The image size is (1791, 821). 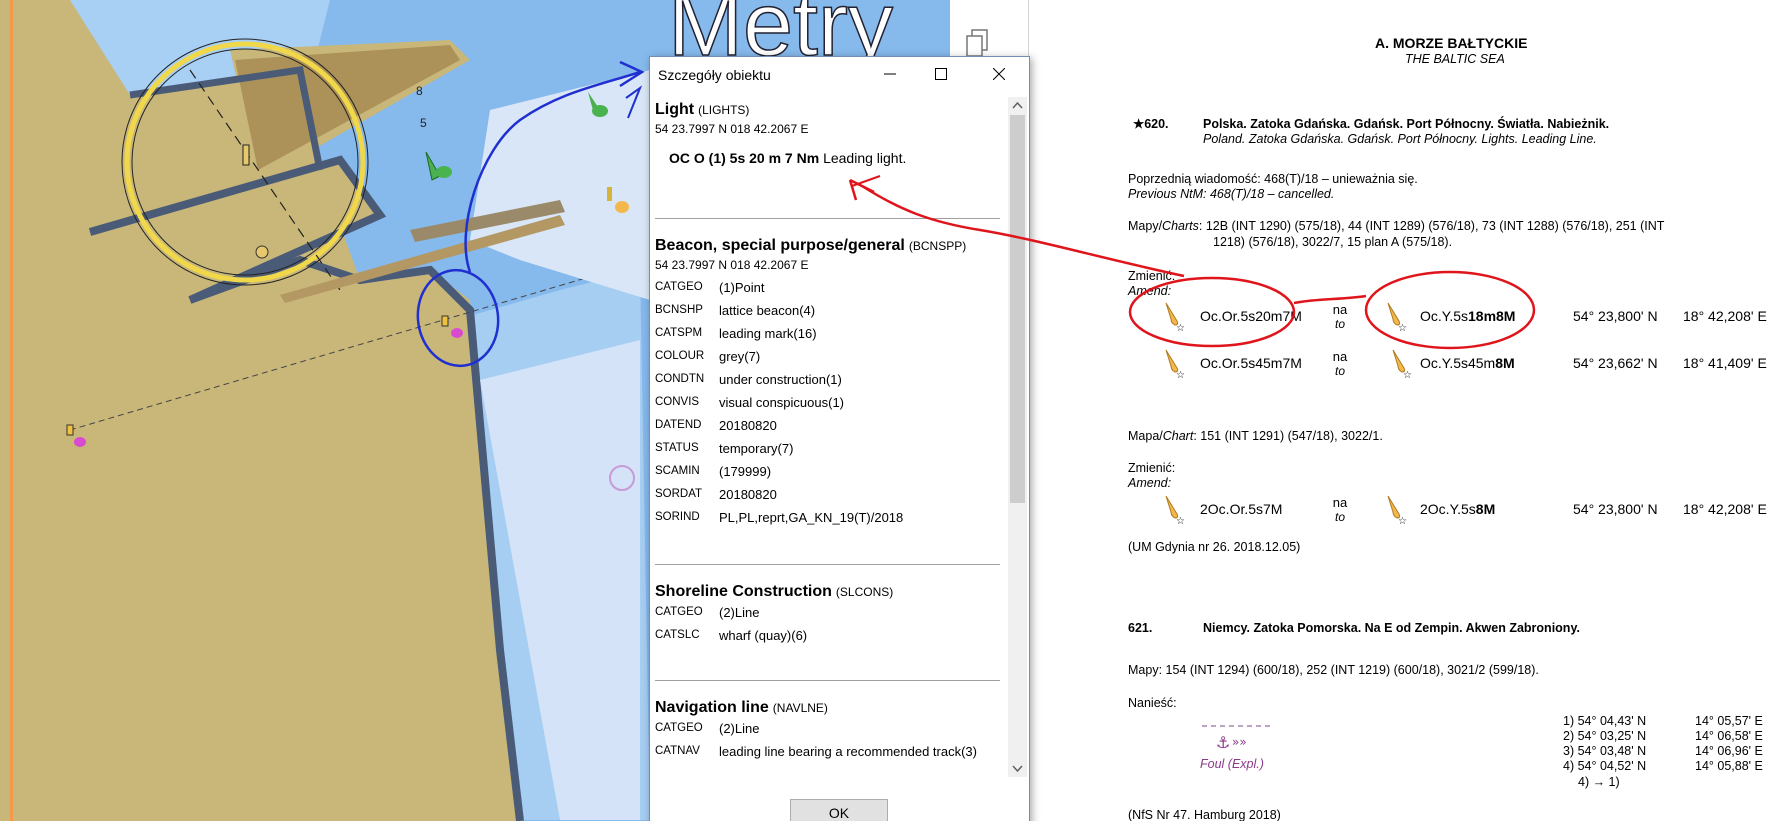 What do you see at coordinates (1729, 736) in the screenshot?
I see `point-2-lon: 14° 06,58' E` at bounding box center [1729, 736].